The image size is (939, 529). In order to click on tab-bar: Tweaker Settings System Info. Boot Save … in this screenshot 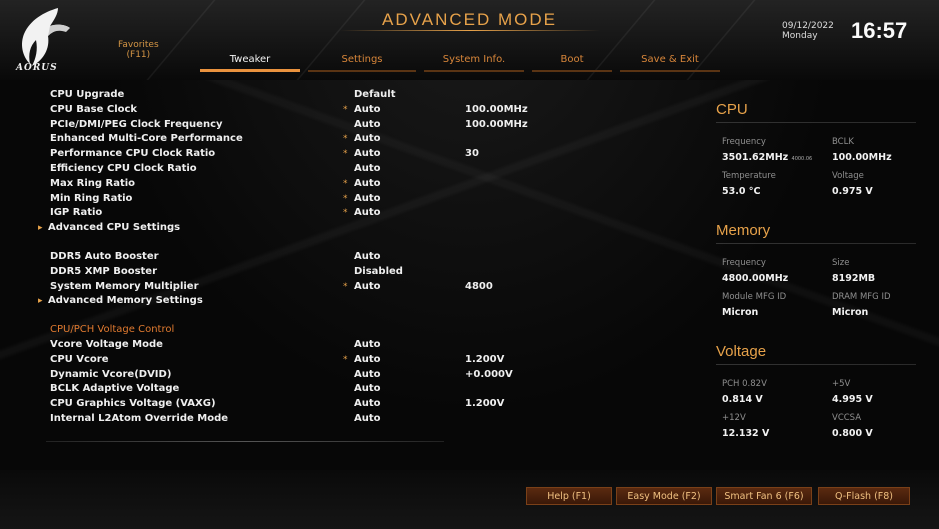, I will do `click(464, 62)`.